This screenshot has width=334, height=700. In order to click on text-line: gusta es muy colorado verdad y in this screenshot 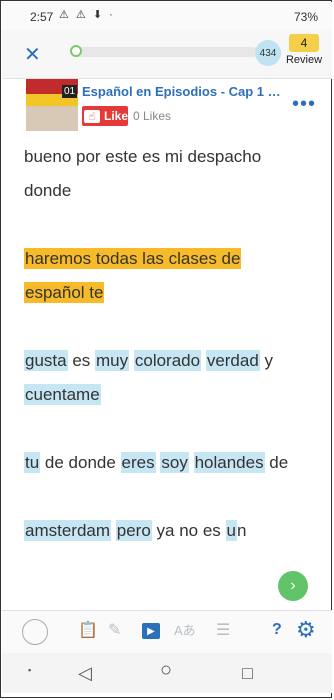, I will do `click(169, 361)`.